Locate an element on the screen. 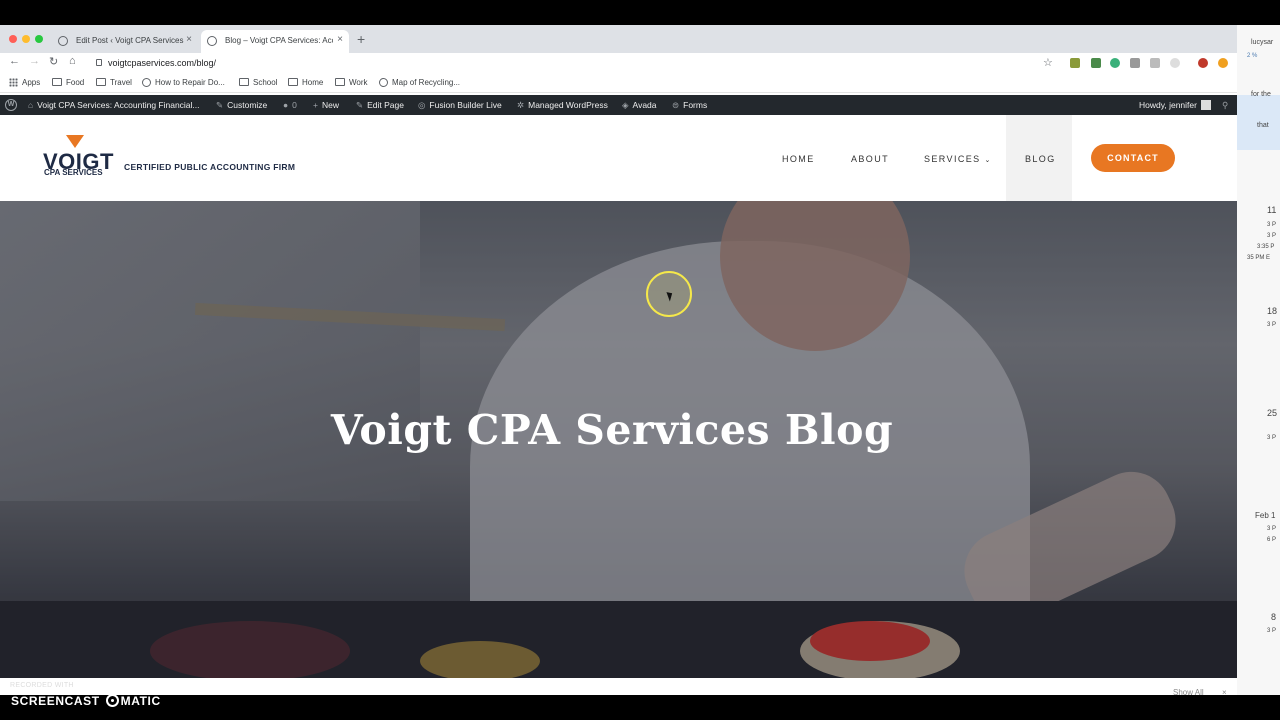 Image resolution: width=1280 pixels, height=720 pixels. nav-services: SERVICES ⌄ is located at coordinates (958, 159).